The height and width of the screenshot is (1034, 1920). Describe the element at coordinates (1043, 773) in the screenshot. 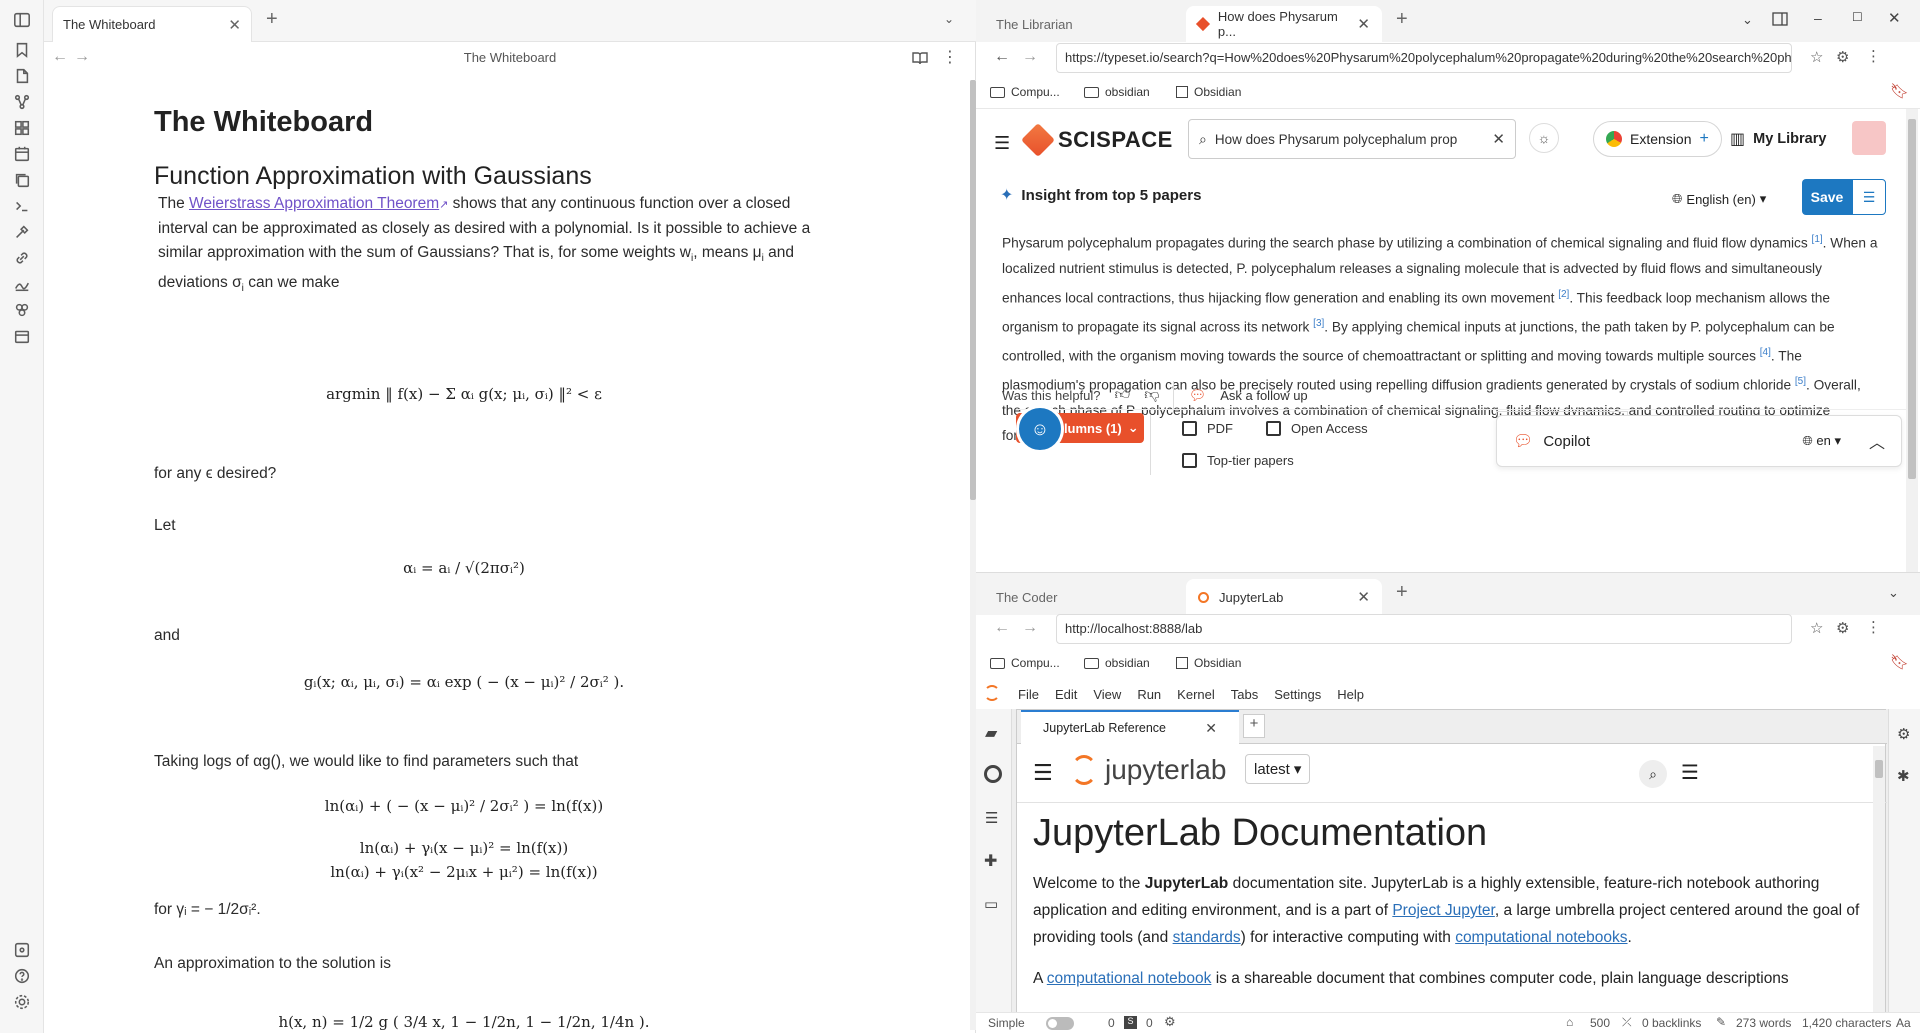

I see `docs-menu-icon: ☰` at that location.